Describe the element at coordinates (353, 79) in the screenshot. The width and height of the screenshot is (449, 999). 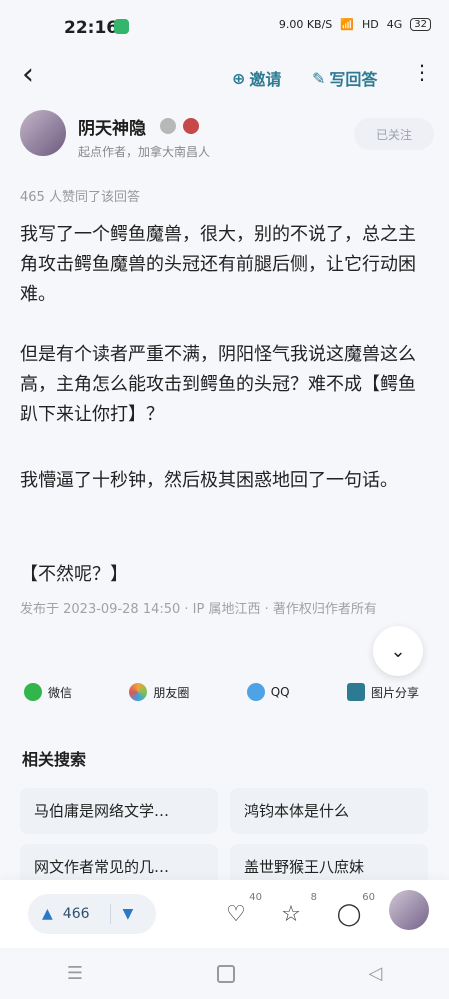
I see `write-answer-label: 写回答` at that location.